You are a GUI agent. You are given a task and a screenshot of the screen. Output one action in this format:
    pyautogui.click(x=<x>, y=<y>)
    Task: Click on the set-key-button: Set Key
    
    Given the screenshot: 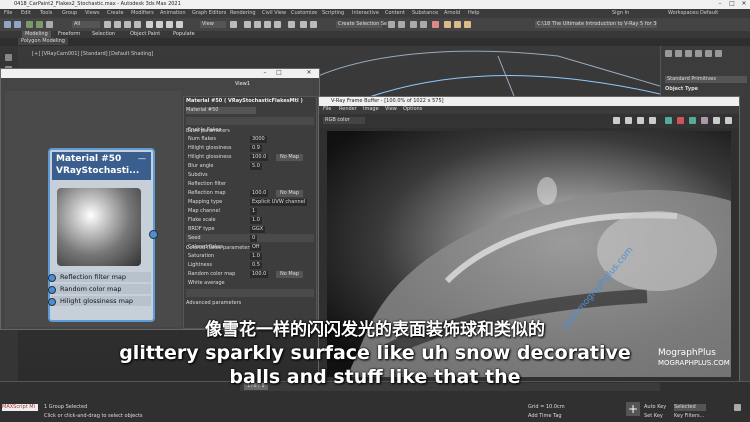 What is the action you would take?
    pyautogui.click(x=653, y=416)
    